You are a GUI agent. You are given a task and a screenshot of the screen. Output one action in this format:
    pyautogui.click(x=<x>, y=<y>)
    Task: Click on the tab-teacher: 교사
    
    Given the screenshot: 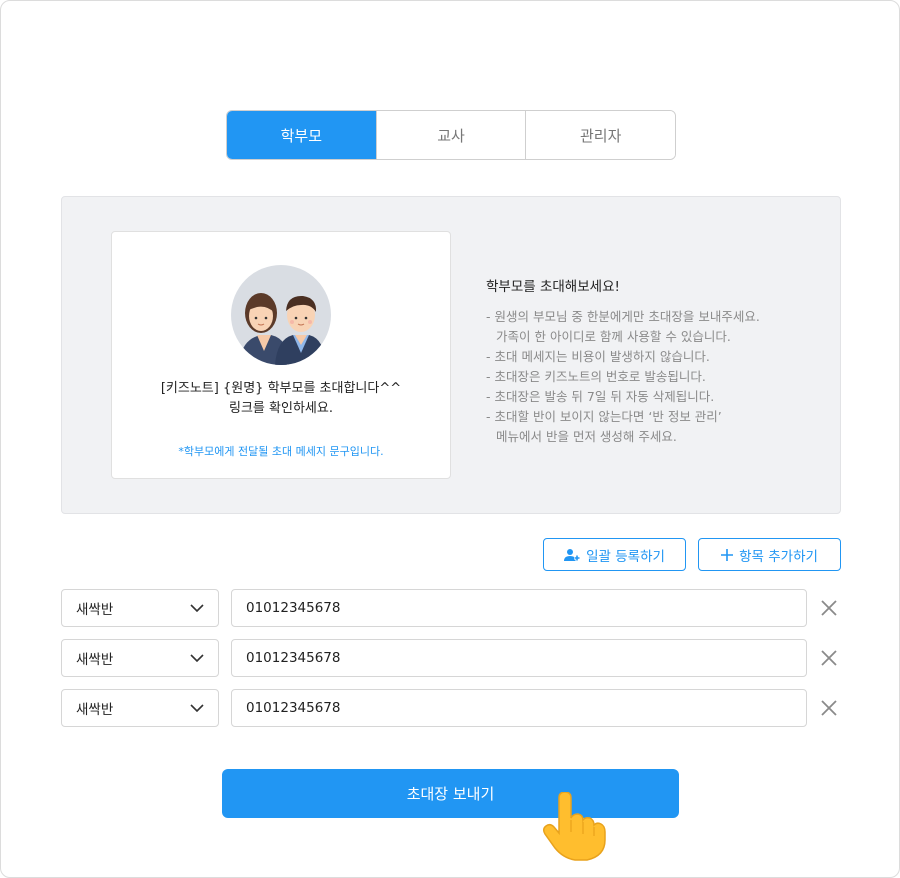 What is the action you would take?
    pyautogui.click(x=450, y=135)
    